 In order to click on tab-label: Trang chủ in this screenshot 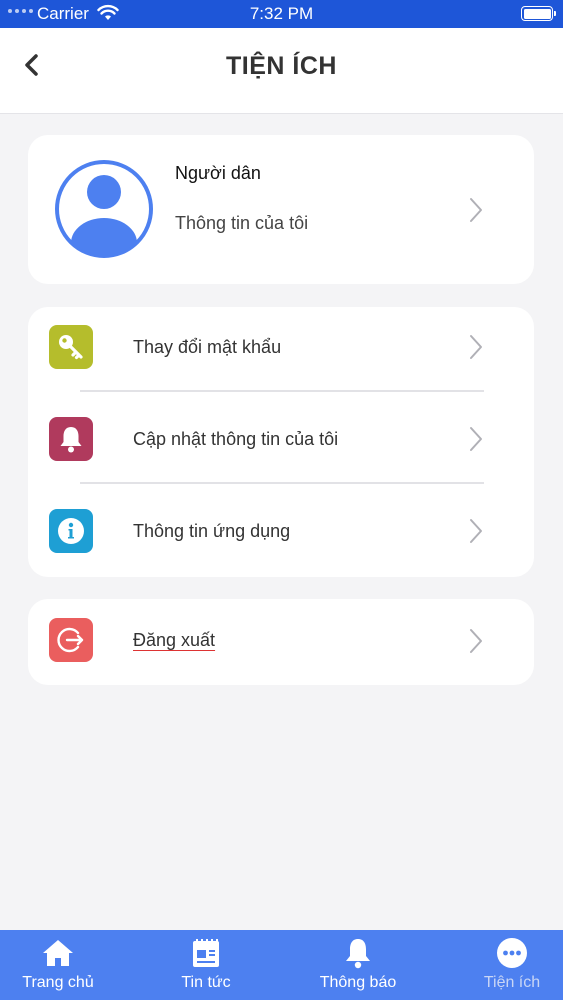, I will do `click(58, 982)`.